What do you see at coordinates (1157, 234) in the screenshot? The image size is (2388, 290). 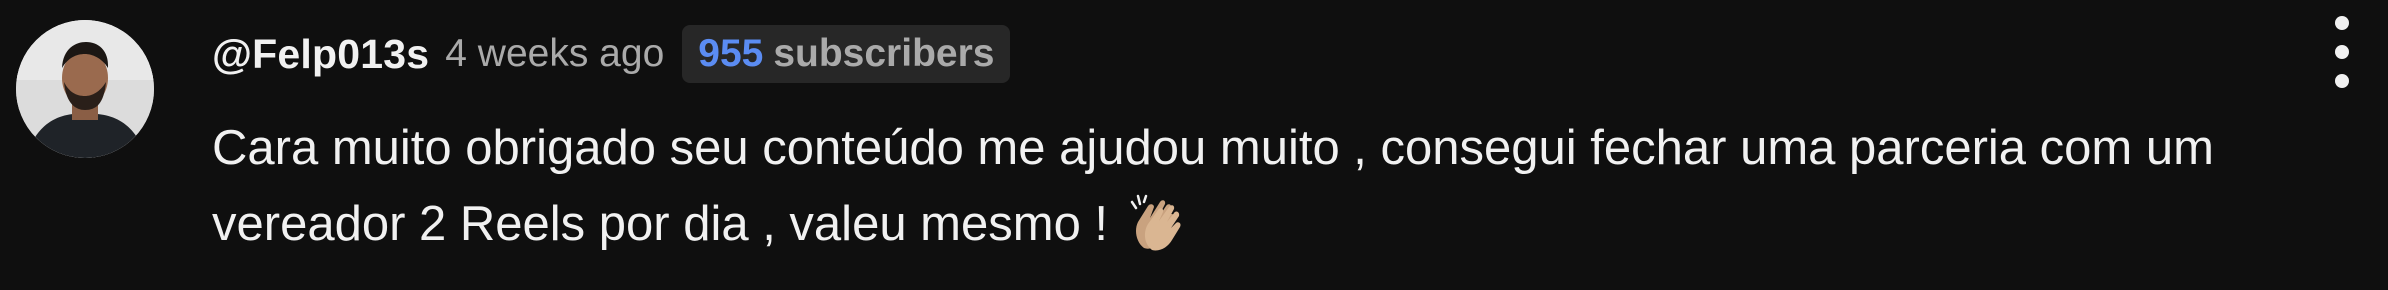 I see `clapping-hands-icon` at bounding box center [1157, 234].